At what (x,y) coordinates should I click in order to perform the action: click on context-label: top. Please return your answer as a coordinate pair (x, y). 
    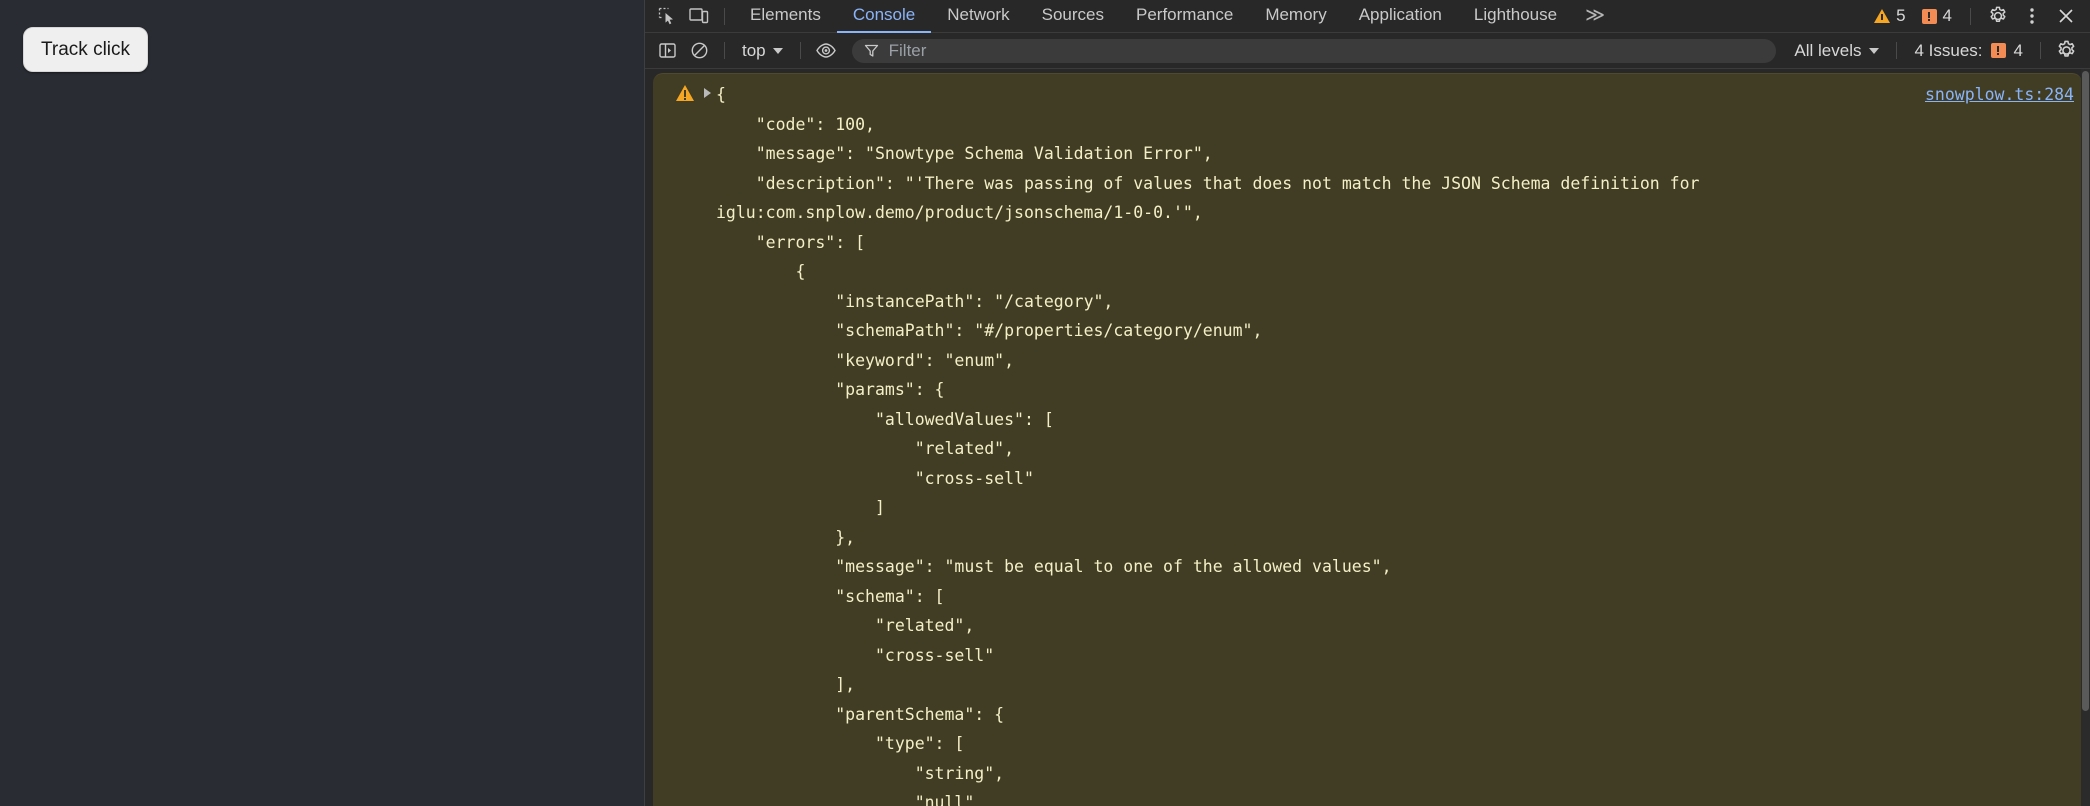
    Looking at the image, I should click on (754, 50).